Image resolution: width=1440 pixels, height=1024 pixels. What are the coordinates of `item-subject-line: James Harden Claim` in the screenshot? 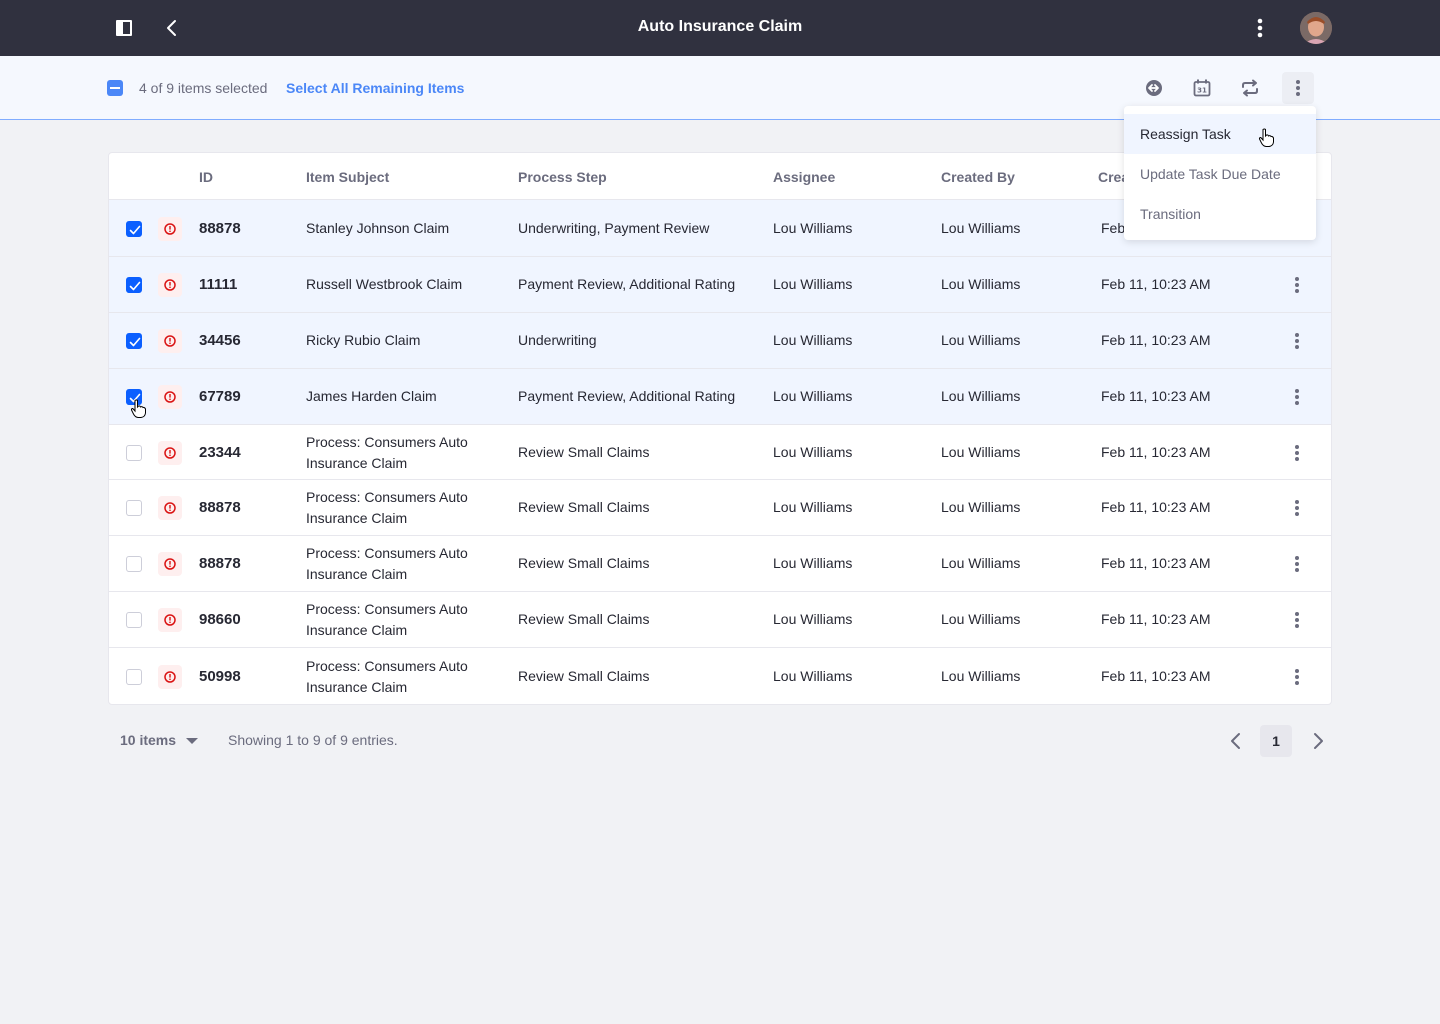 It's located at (371, 396).